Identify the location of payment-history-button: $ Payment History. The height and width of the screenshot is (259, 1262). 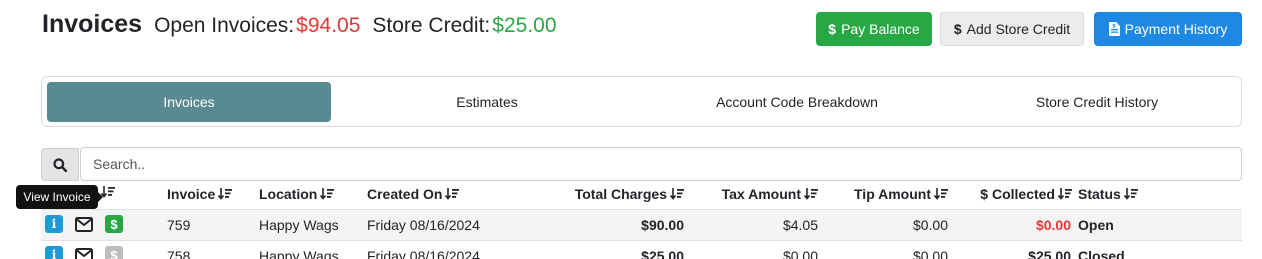
(1168, 29).